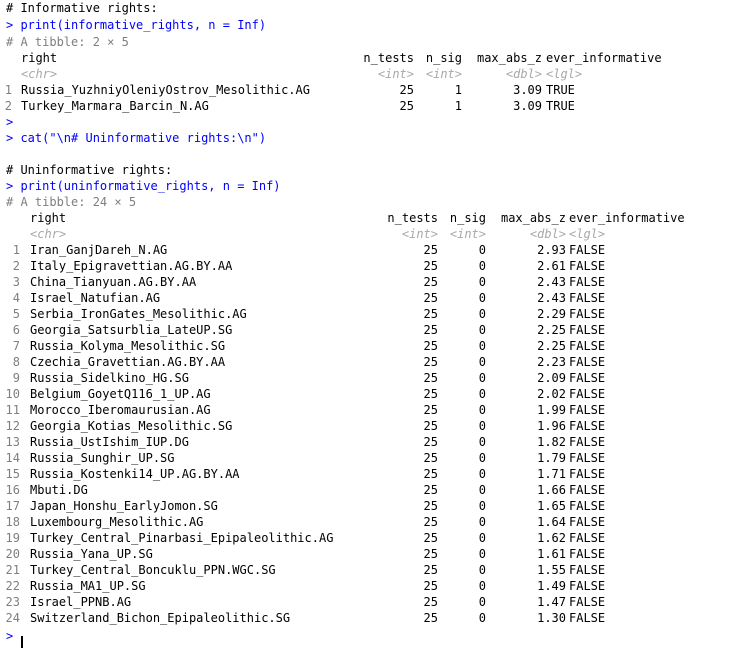 Image resolution: width=733 pixels, height=648 pixels. What do you see at coordinates (551, 618) in the screenshot?
I see `cell-max-abs-z: 1.30` at bounding box center [551, 618].